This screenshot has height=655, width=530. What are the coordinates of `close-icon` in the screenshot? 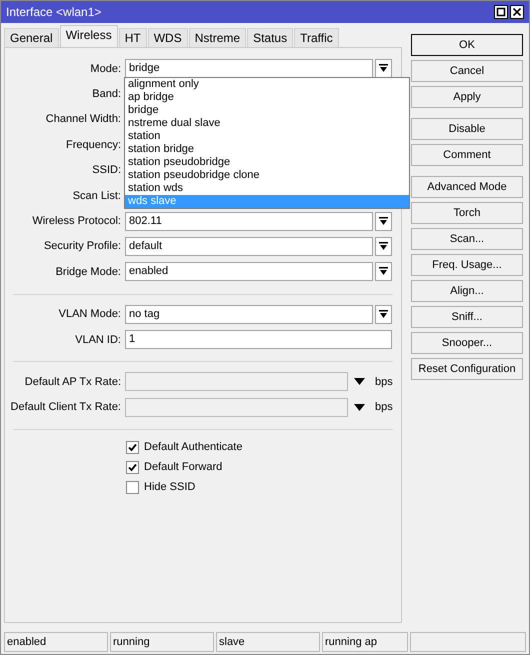 It's located at (517, 12).